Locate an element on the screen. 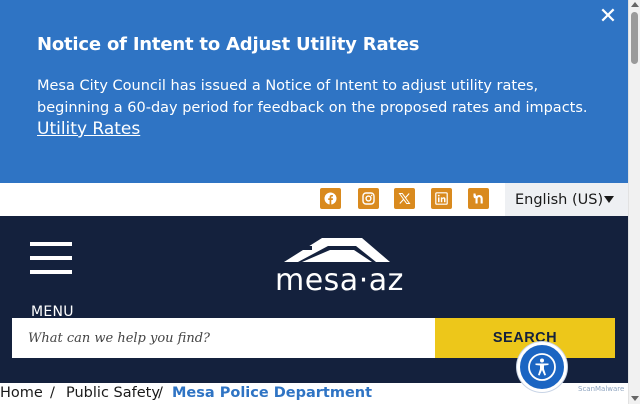 This screenshot has height=404, width=640. nextdoor-icon is located at coordinates (478, 198).